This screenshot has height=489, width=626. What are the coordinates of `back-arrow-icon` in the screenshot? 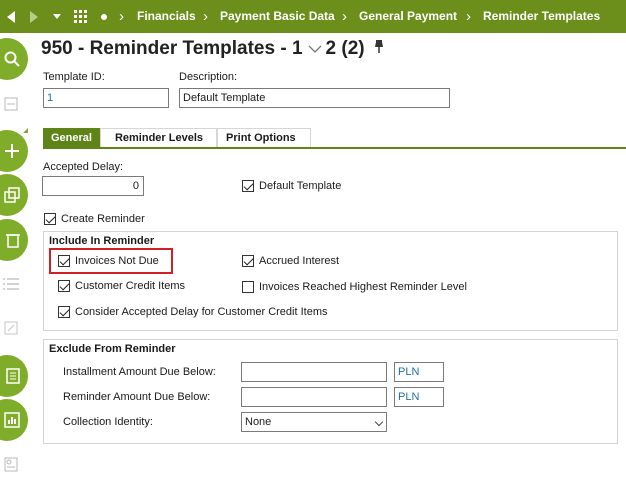 It's located at (11, 16).